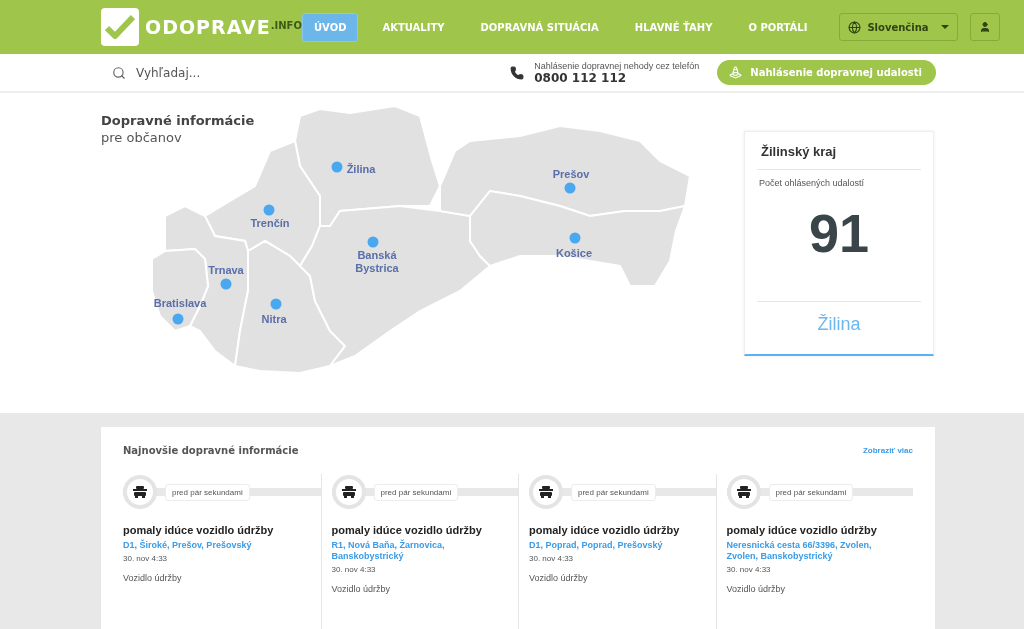  I want to click on caret-icon, so click(944, 27).